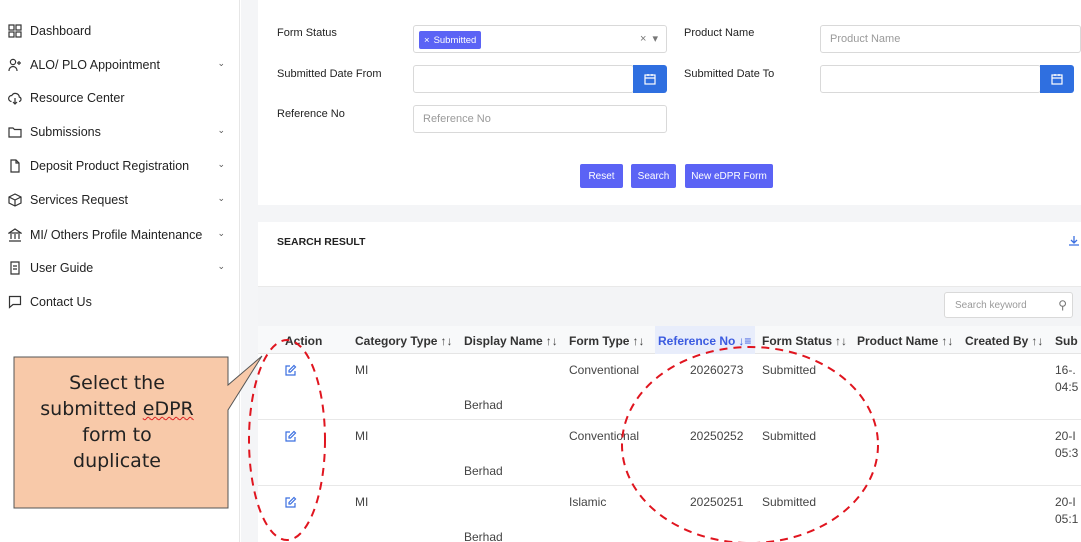  Describe the element at coordinates (120, 31) in the screenshot. I see `sidebar-item-dashboard: Dashboard` at that location.